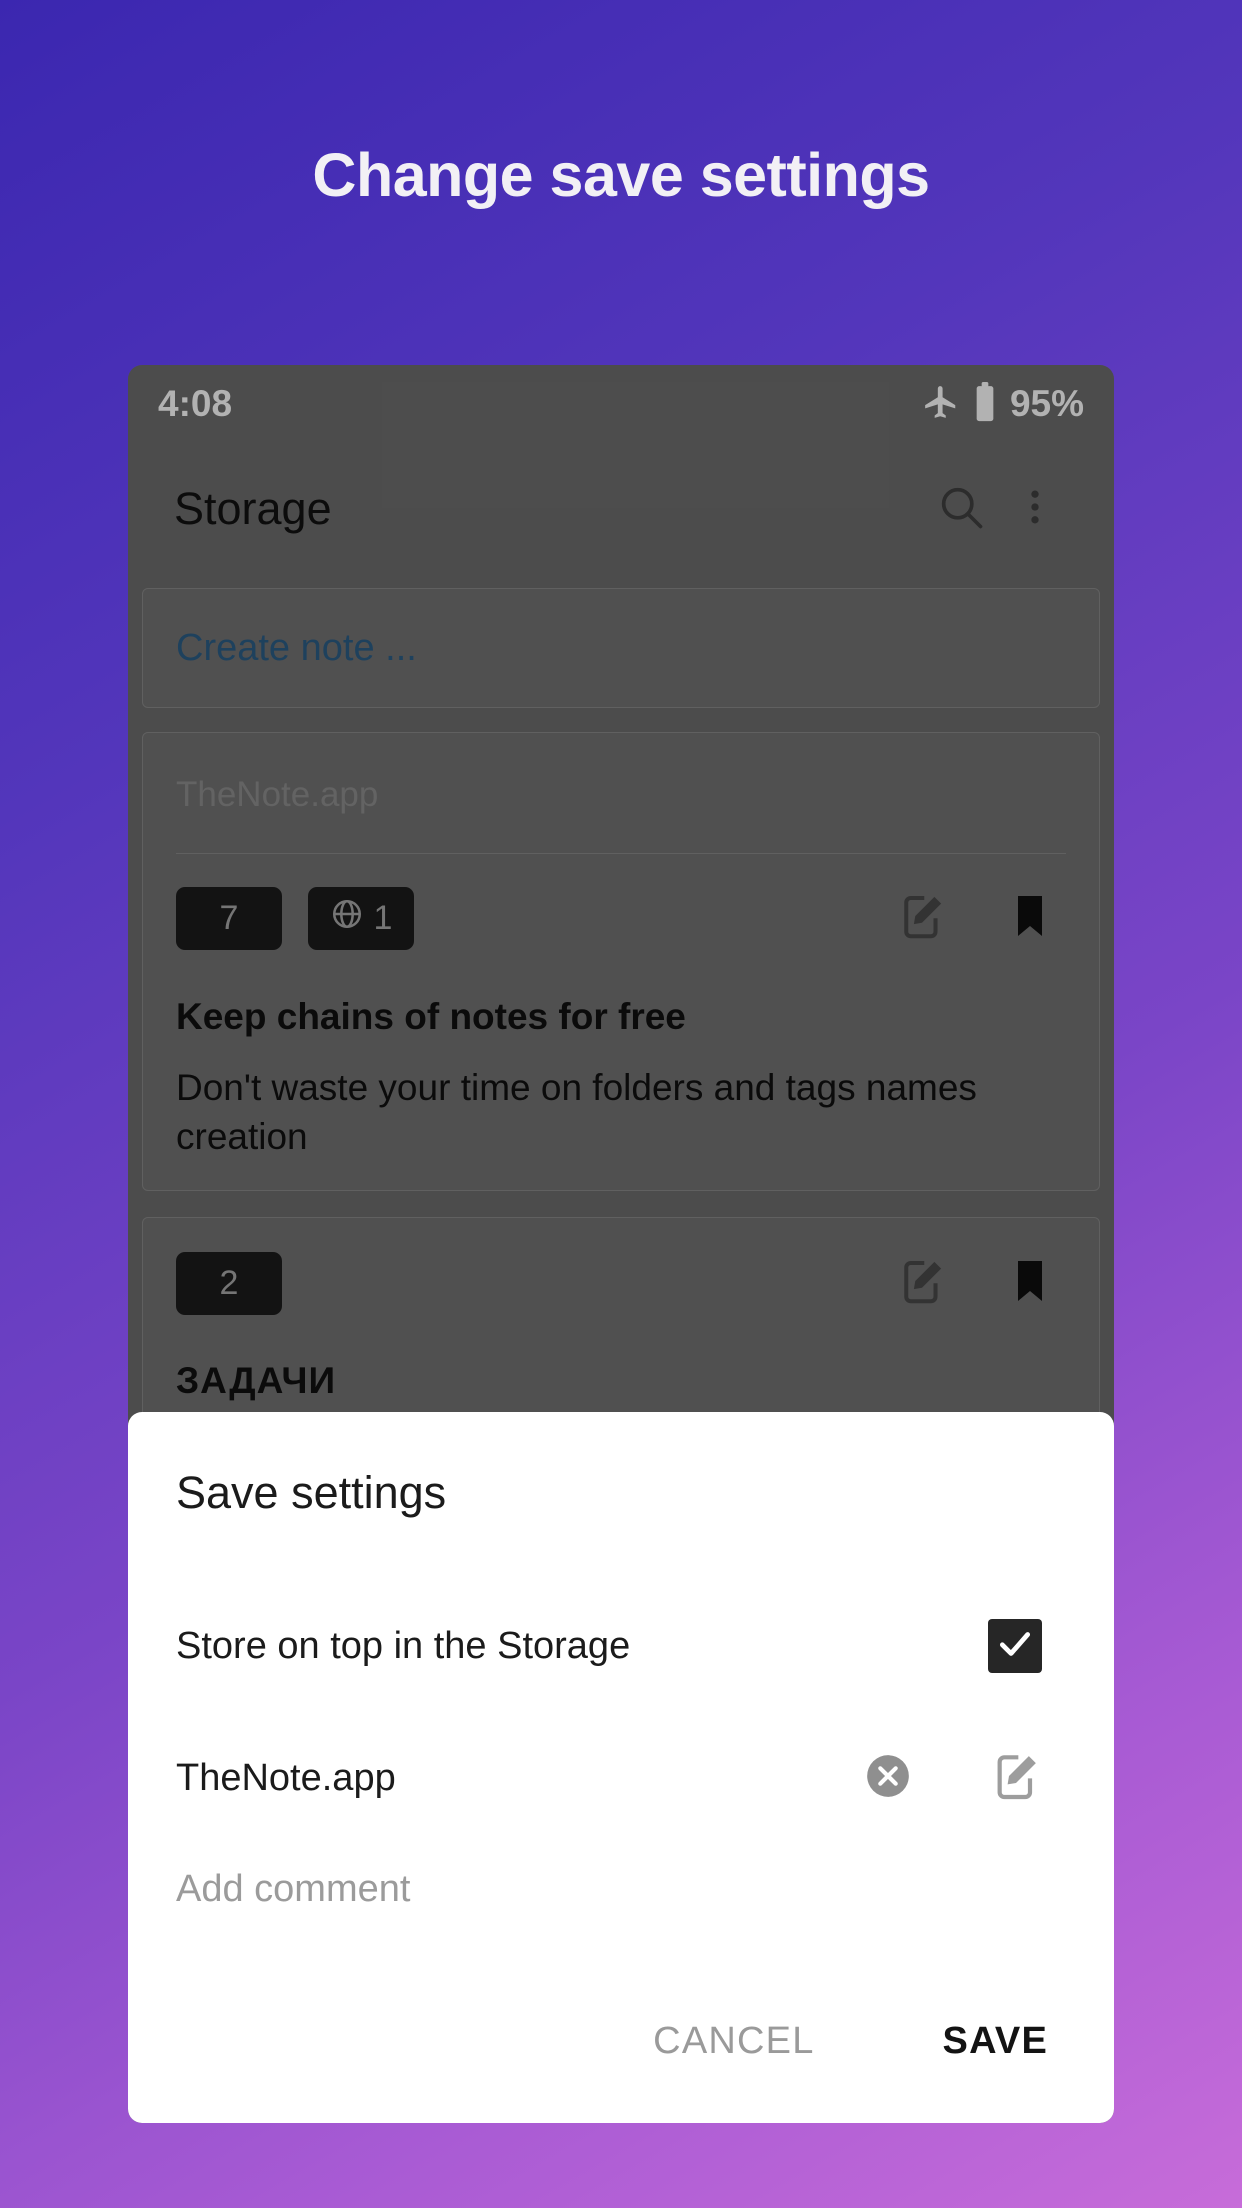 The height and width of the screenshot is (2208, 1242). What do you see at coordinates (256, 1380) in the screenshot?
I see `note-title: ЗАДАЧИ` at bounding box center [256, 1380].